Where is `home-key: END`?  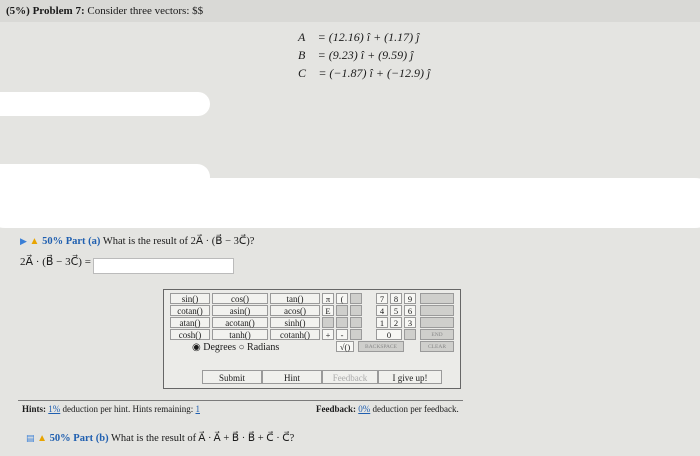
home-key: END is located at coordinates (437, 334).